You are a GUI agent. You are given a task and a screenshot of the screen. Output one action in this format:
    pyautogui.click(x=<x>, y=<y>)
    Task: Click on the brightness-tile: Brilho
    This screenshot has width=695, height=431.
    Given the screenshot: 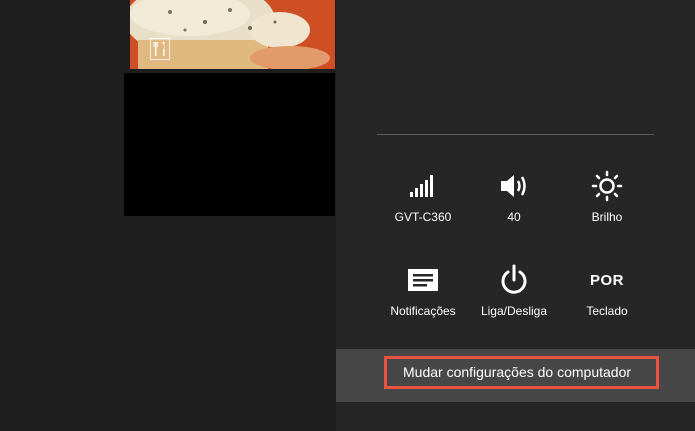 What is the action you would take?
    pyautogui.click(x=607, y=196)
    